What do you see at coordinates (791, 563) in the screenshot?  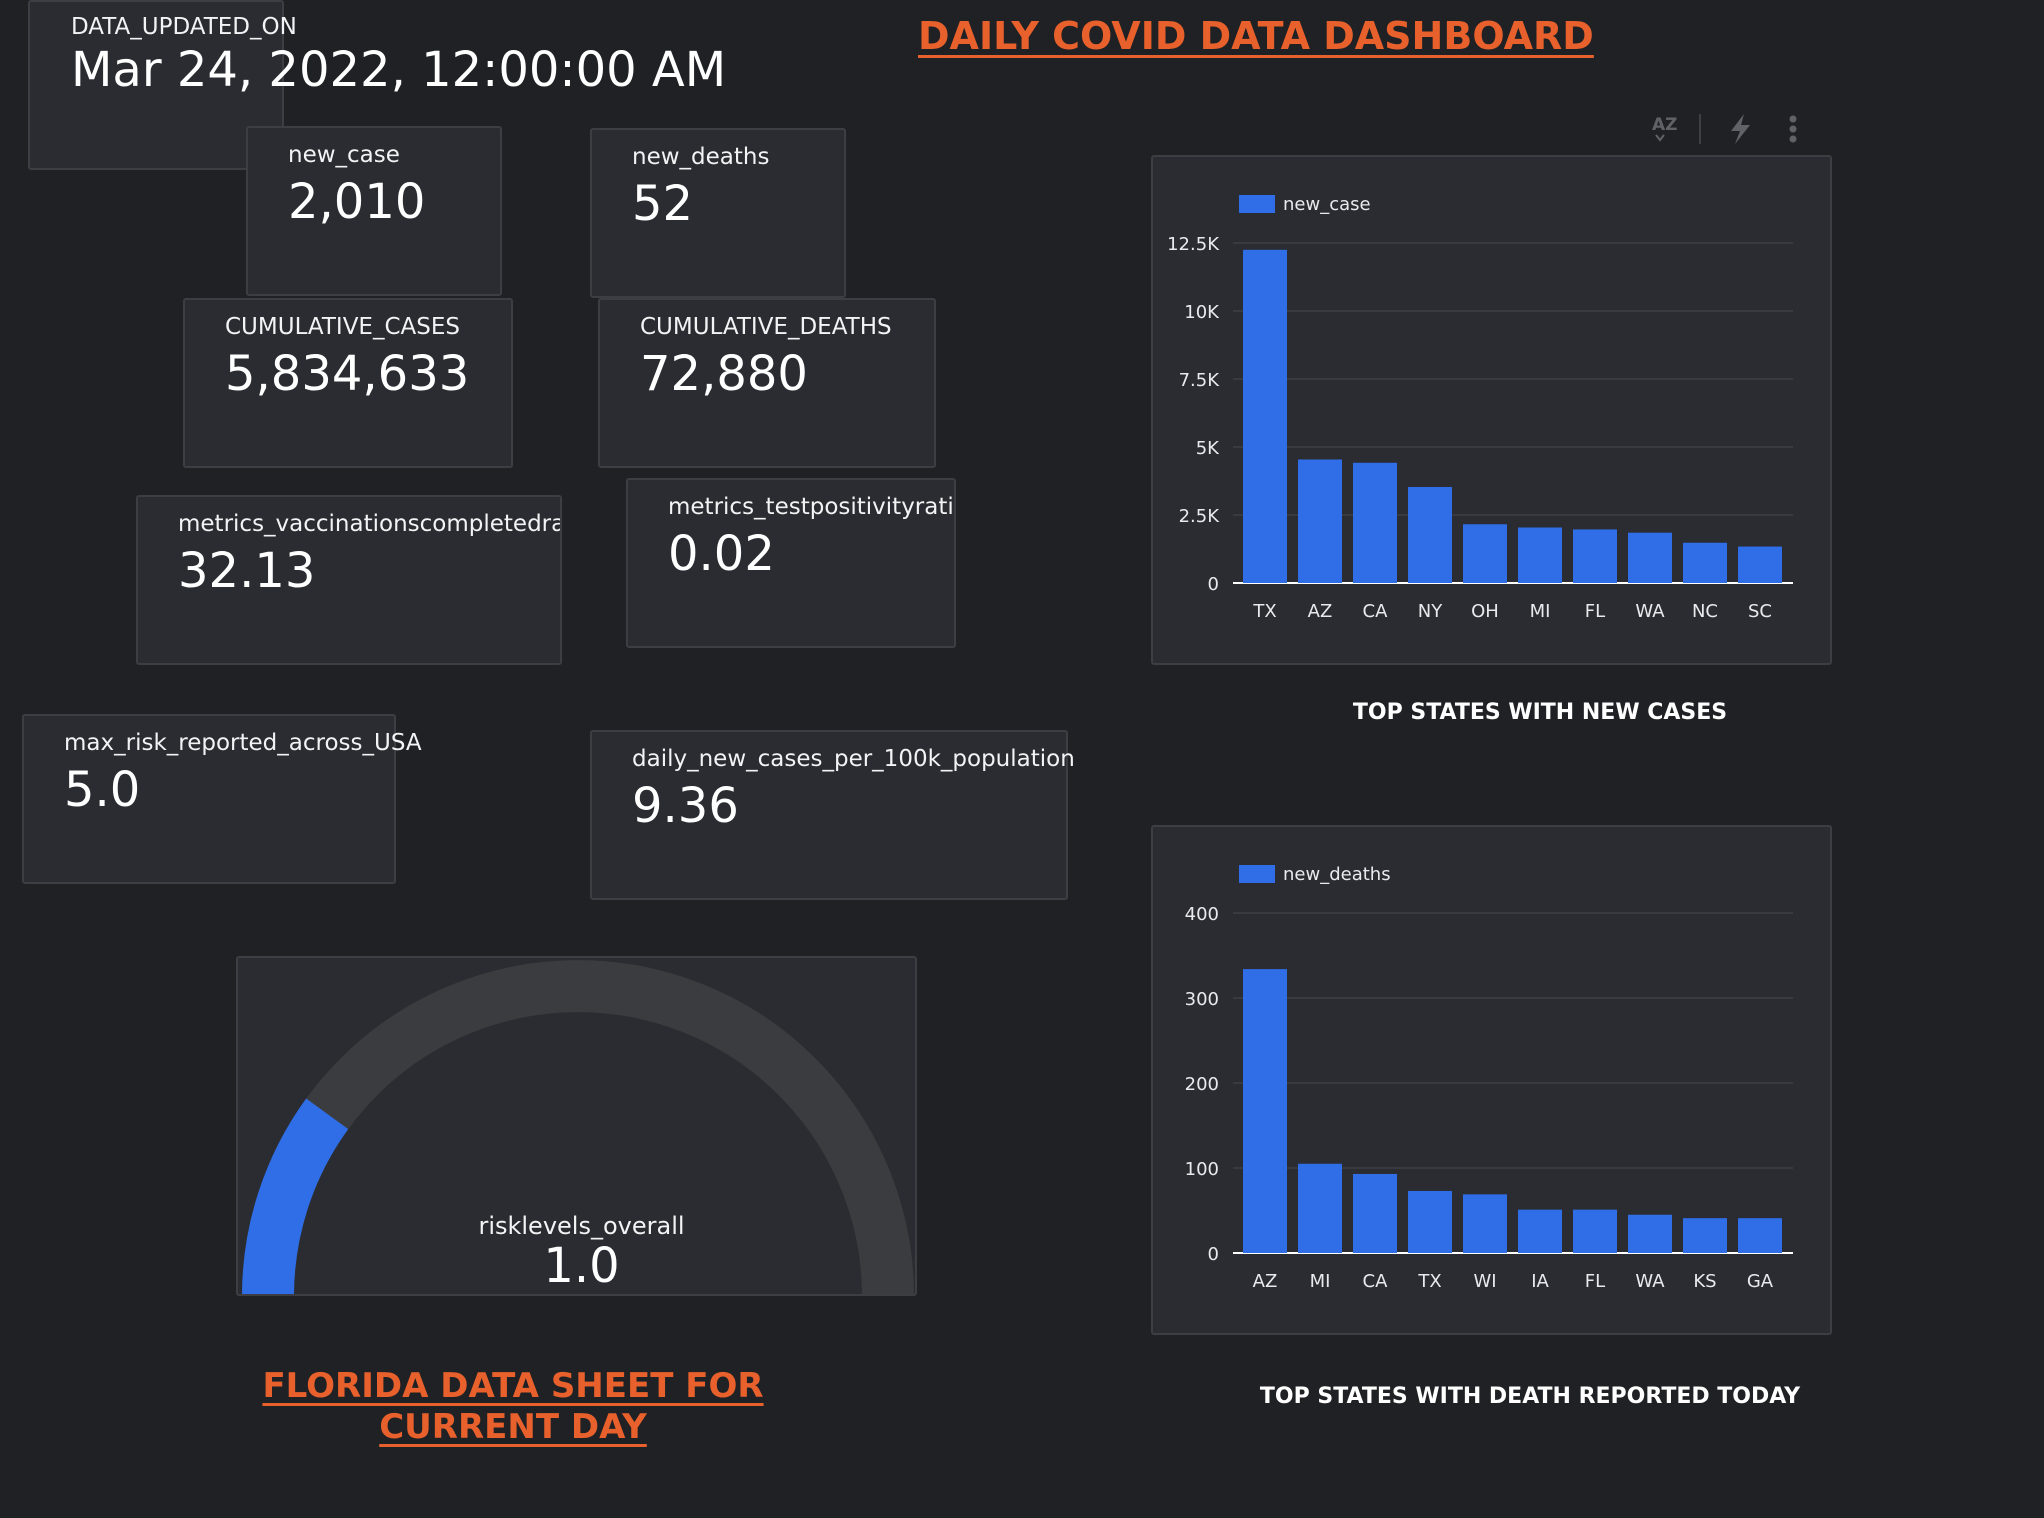 I see `scorecard-test-positivity: metrics_testpositivityratio 0.02` at bounding box center [791, 563].